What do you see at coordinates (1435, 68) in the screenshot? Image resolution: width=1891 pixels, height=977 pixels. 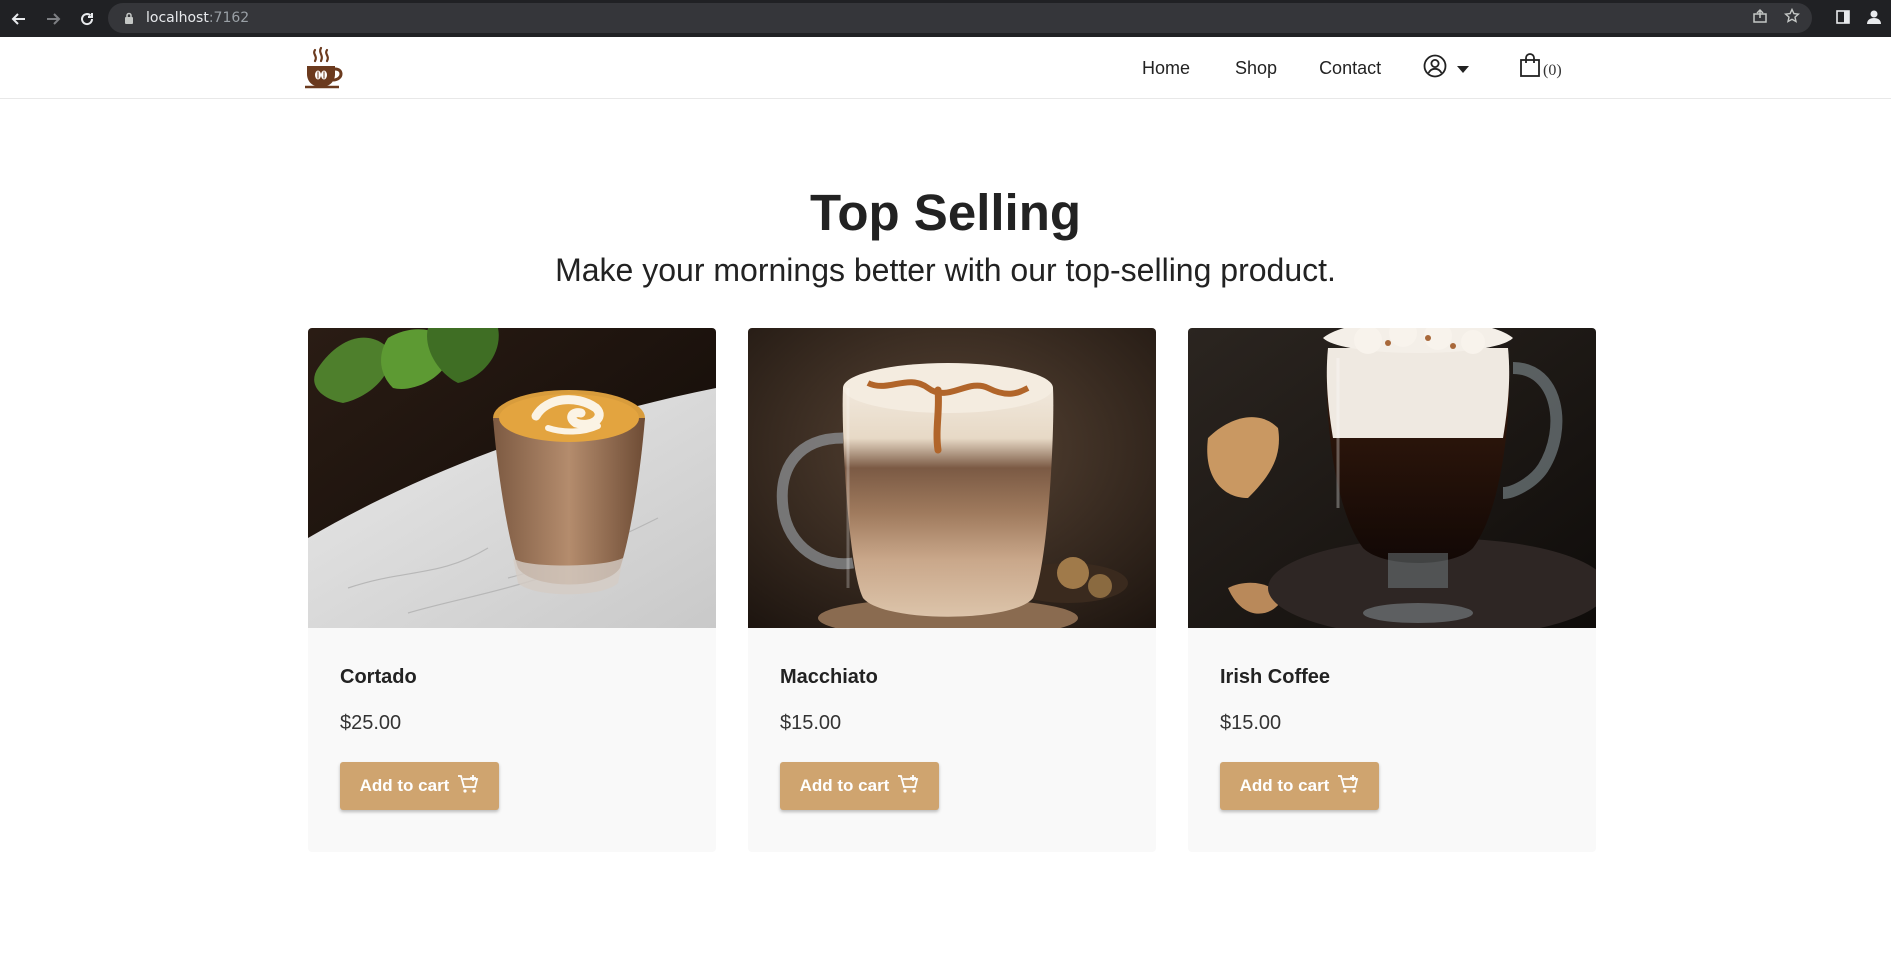 I see `user-circle-icon` at bounding box center [1435, 68].